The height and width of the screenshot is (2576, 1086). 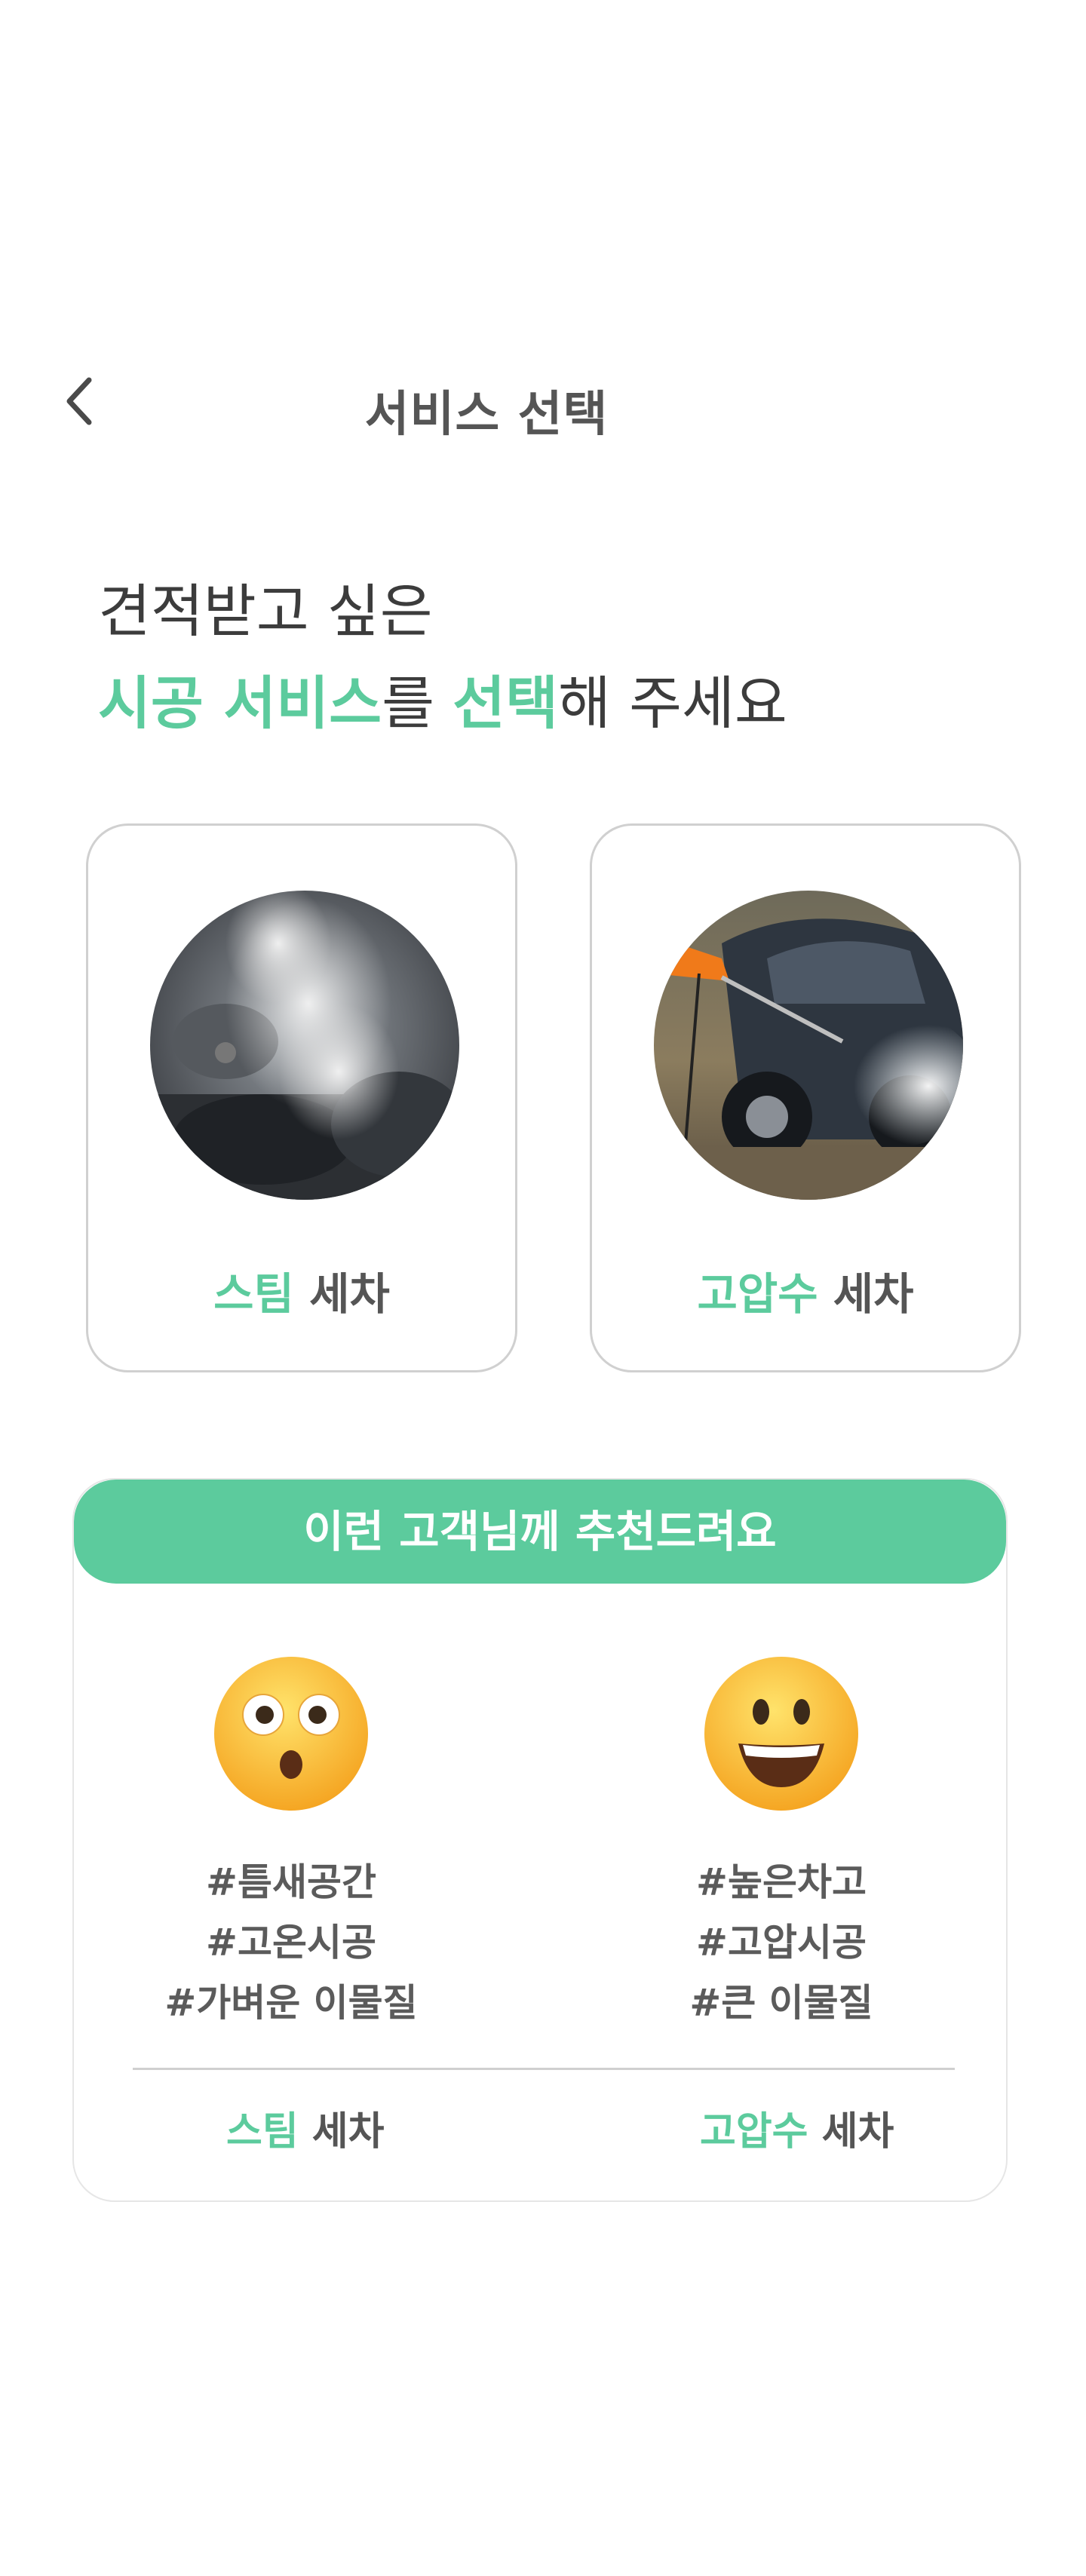 I want to click on recommend-label-steam: 스팀 세차, so click(x=305, y=2127).